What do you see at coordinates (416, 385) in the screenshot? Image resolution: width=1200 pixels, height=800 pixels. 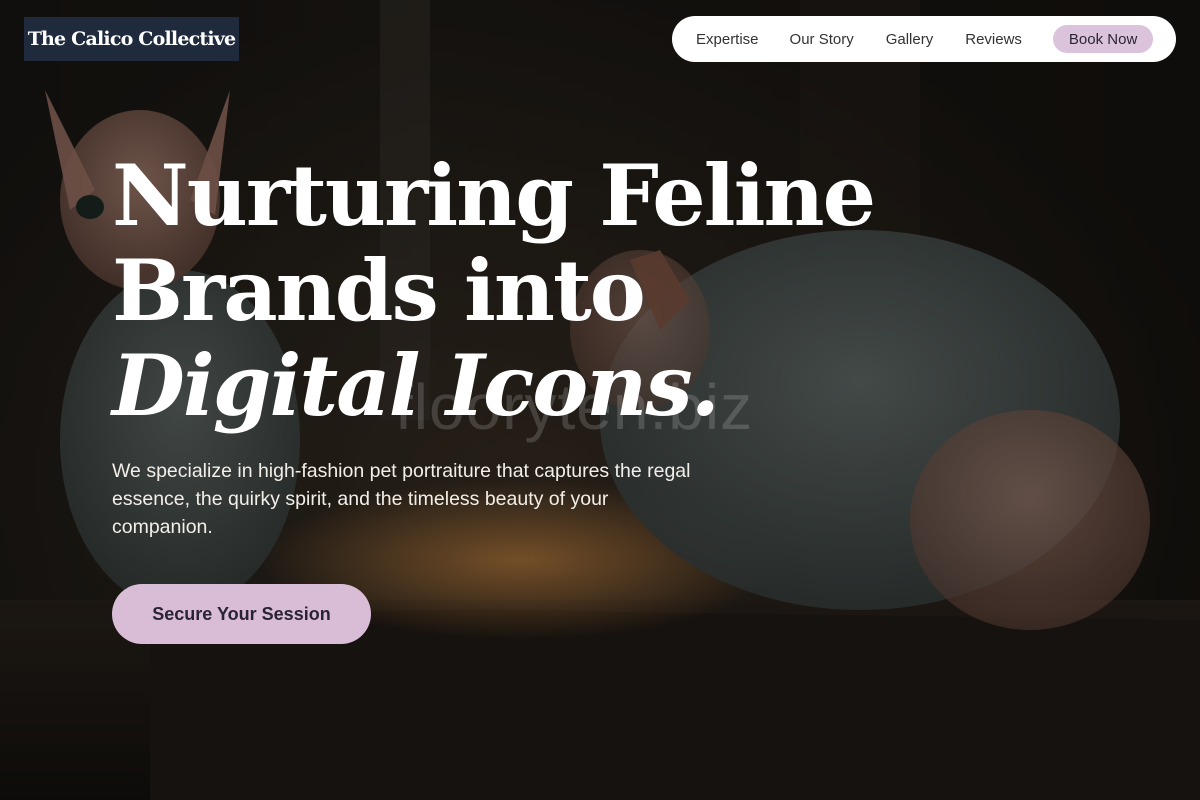 I see `hero-title-line-3: Digital Icons.` at bounding box center [416, 385].